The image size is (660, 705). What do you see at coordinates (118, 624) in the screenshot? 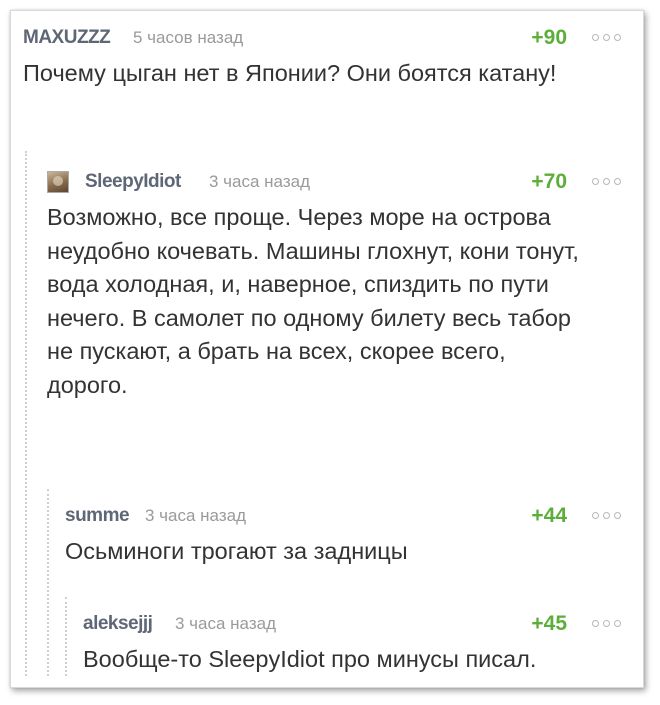
I see `author-link: aleksejjj` at bounding box center [118, 624].